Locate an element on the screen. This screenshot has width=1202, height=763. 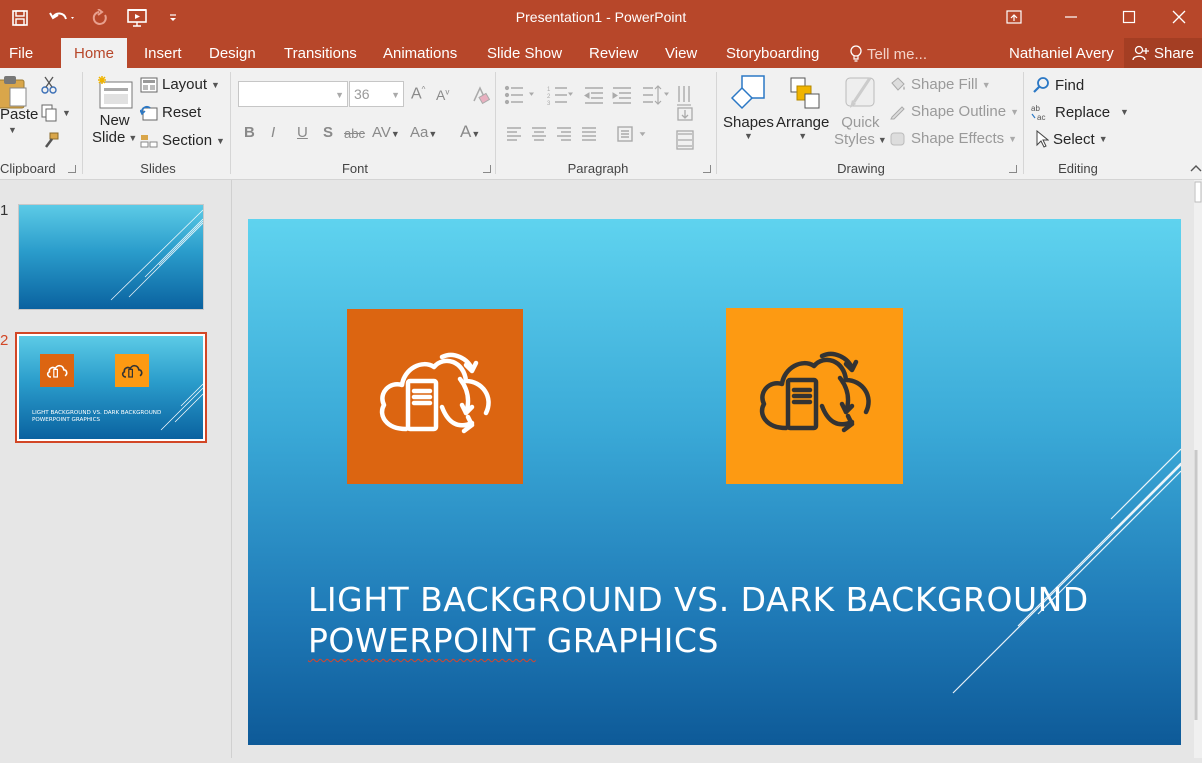
quick-styles-button: Quick Styles ▼ is located at coordinates (860, 111).